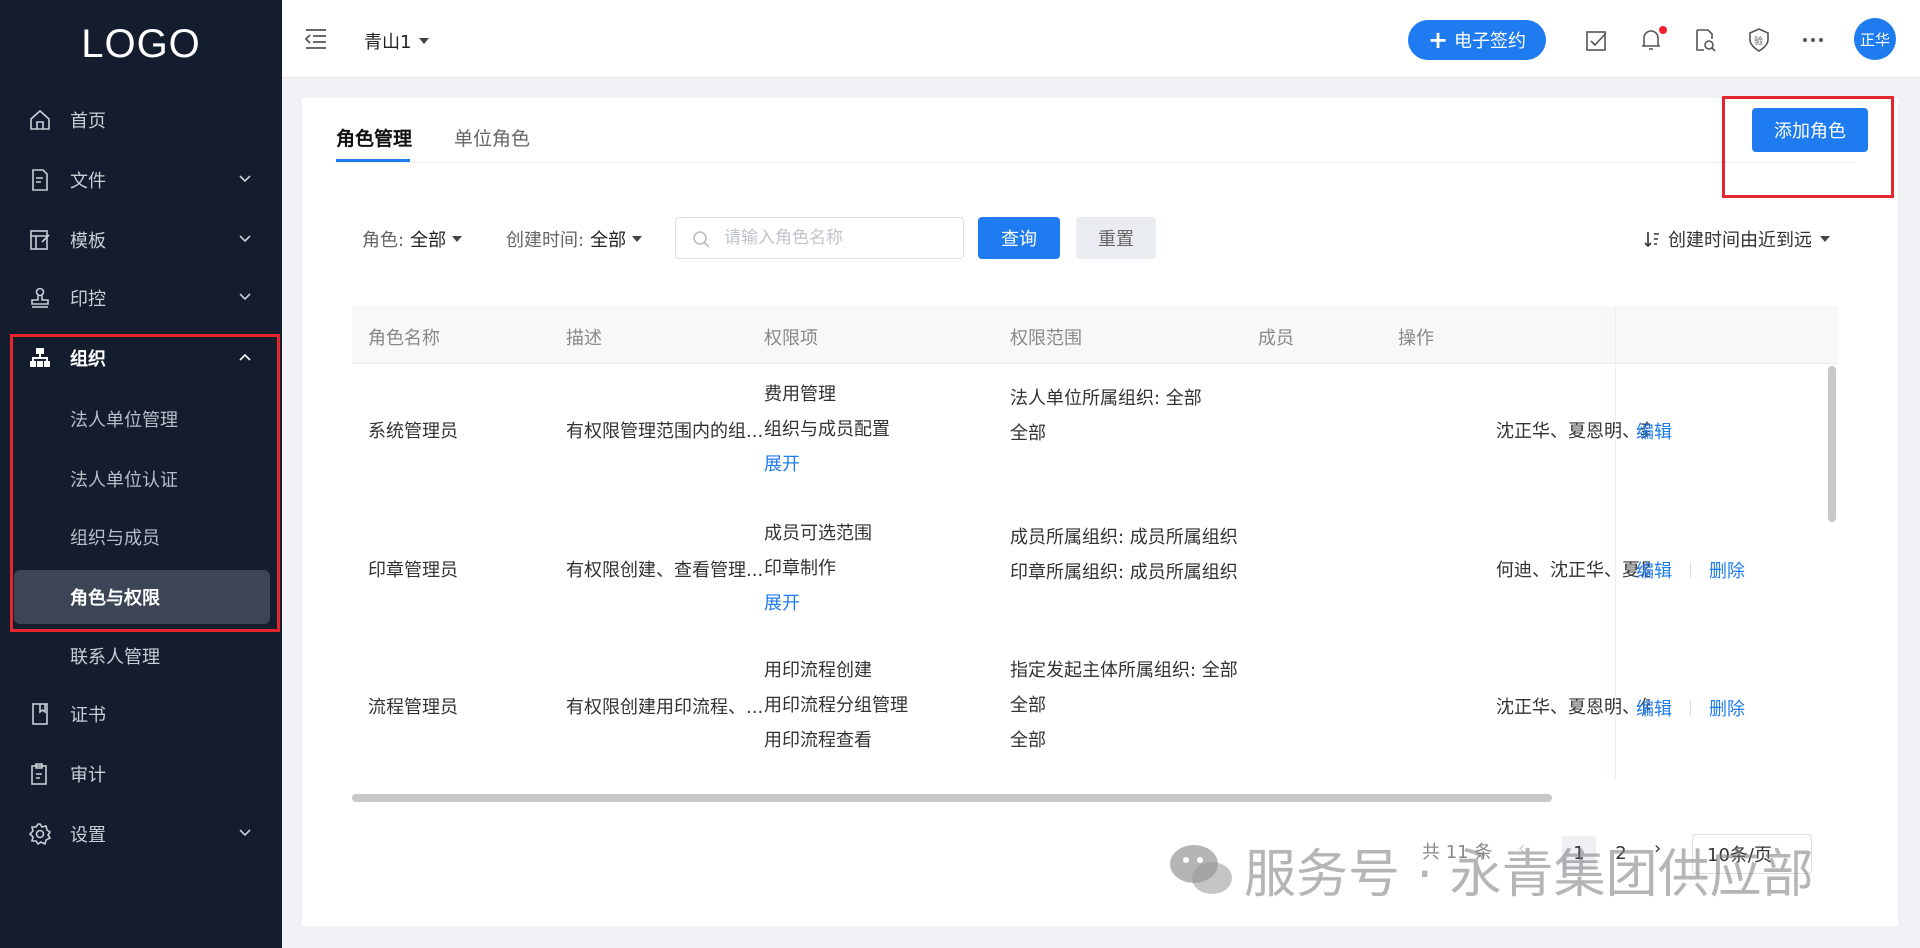 The height and width of the screenshot is (948, 1920). Describe the element at coordinates (800, 394) in the screenshot. I see `perm-item: 费用管理` at that location.